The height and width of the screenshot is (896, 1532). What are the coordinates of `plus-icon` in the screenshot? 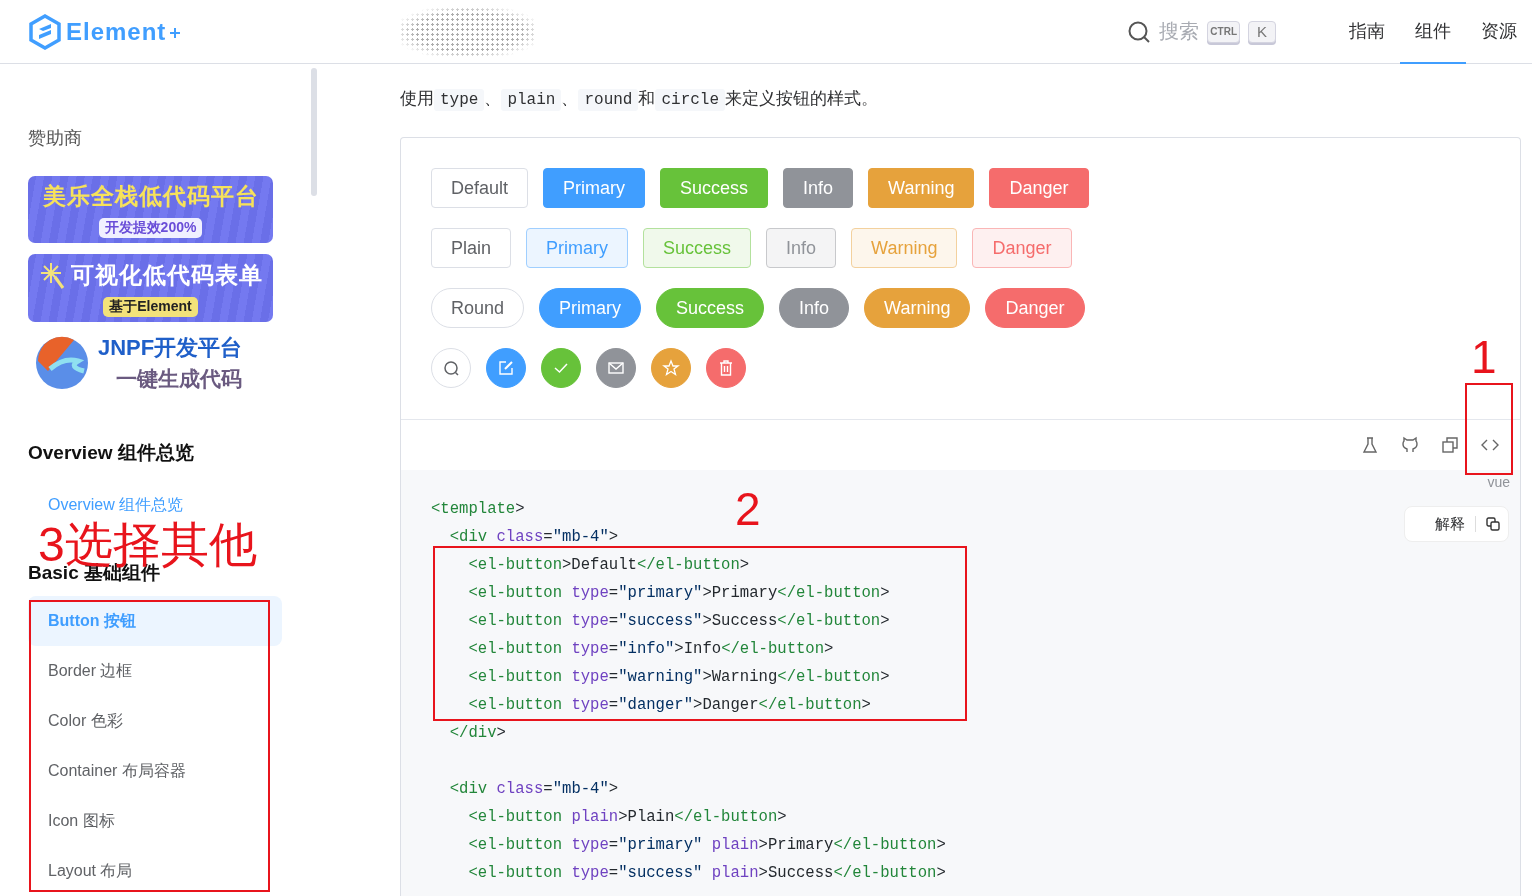 It's located at (175, 32).